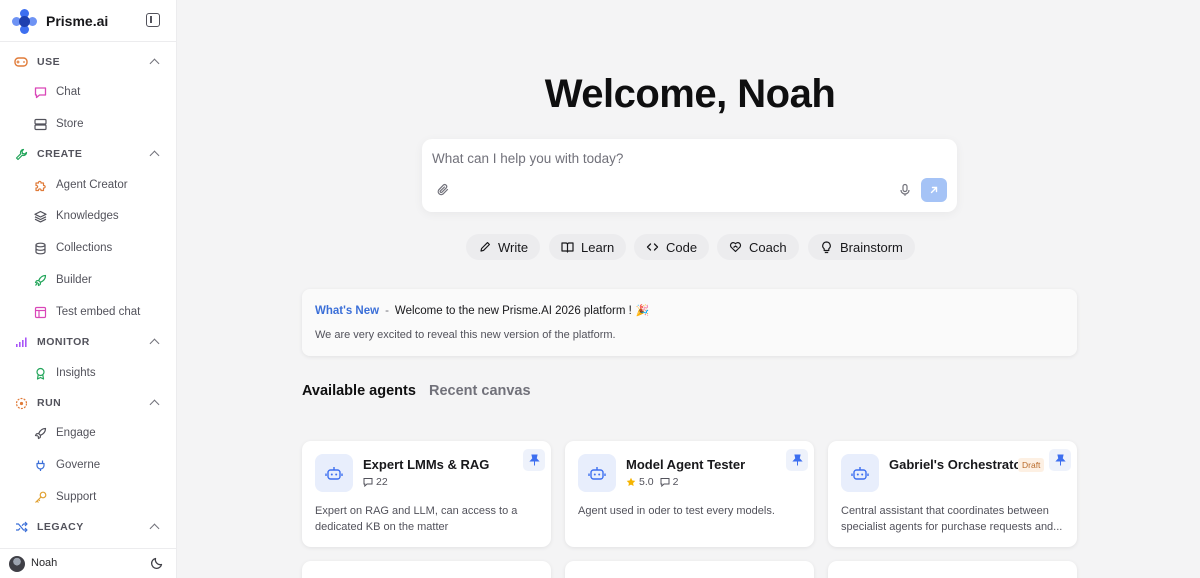 The height and width of the screenshot is (578, 1200). What do you see at coordinates (588, 247) in the screenshot?
I see `chip-learn: Learn` at bounding box center [588, 247].